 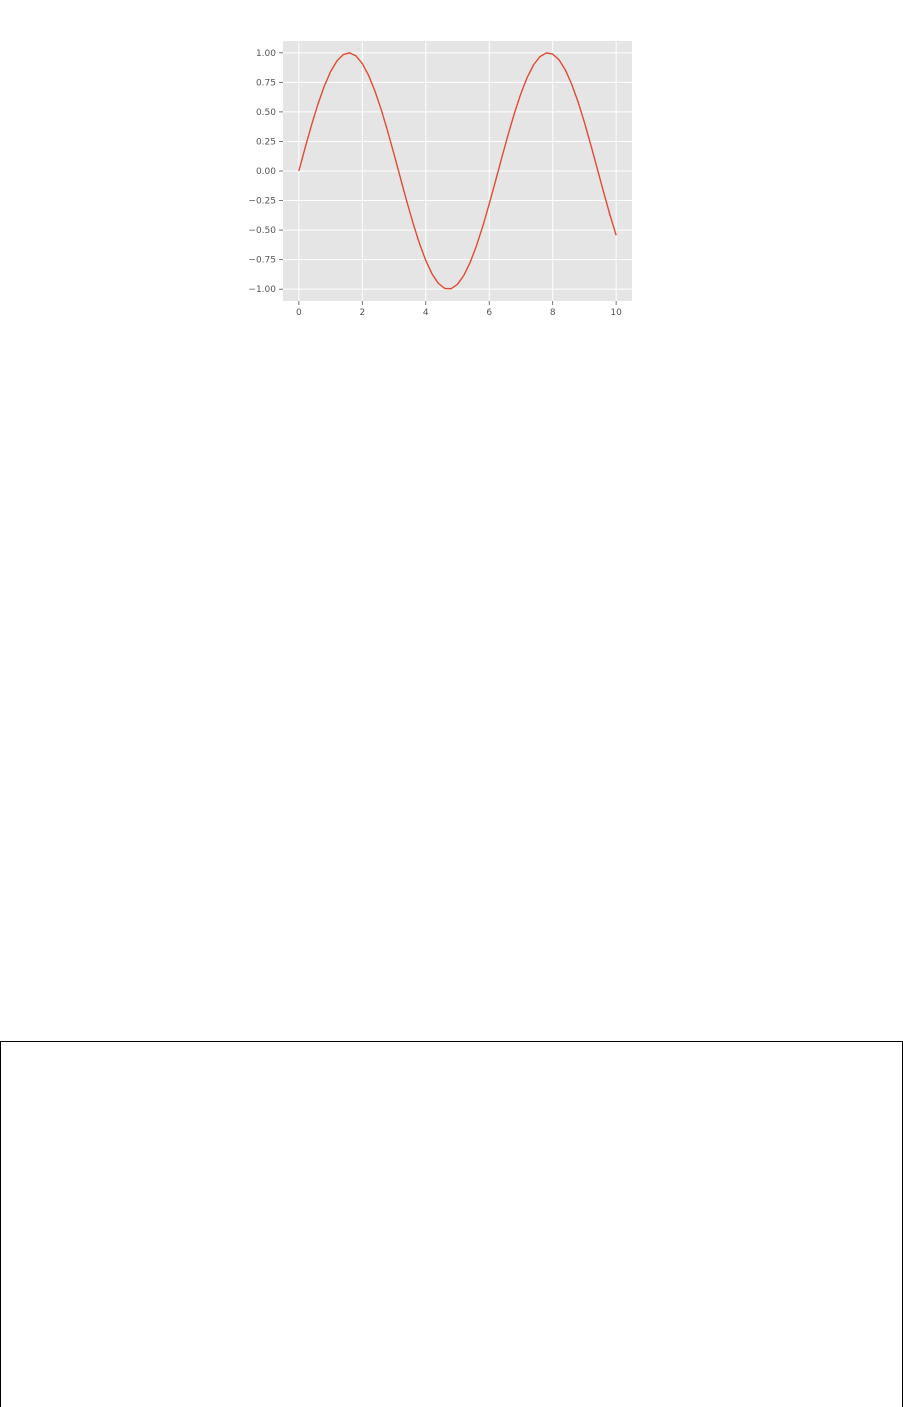 What do you see at coordinates (616, 313) in the screenshot?
I see `x-tick-label: 10` at bounding box center [616, 313].